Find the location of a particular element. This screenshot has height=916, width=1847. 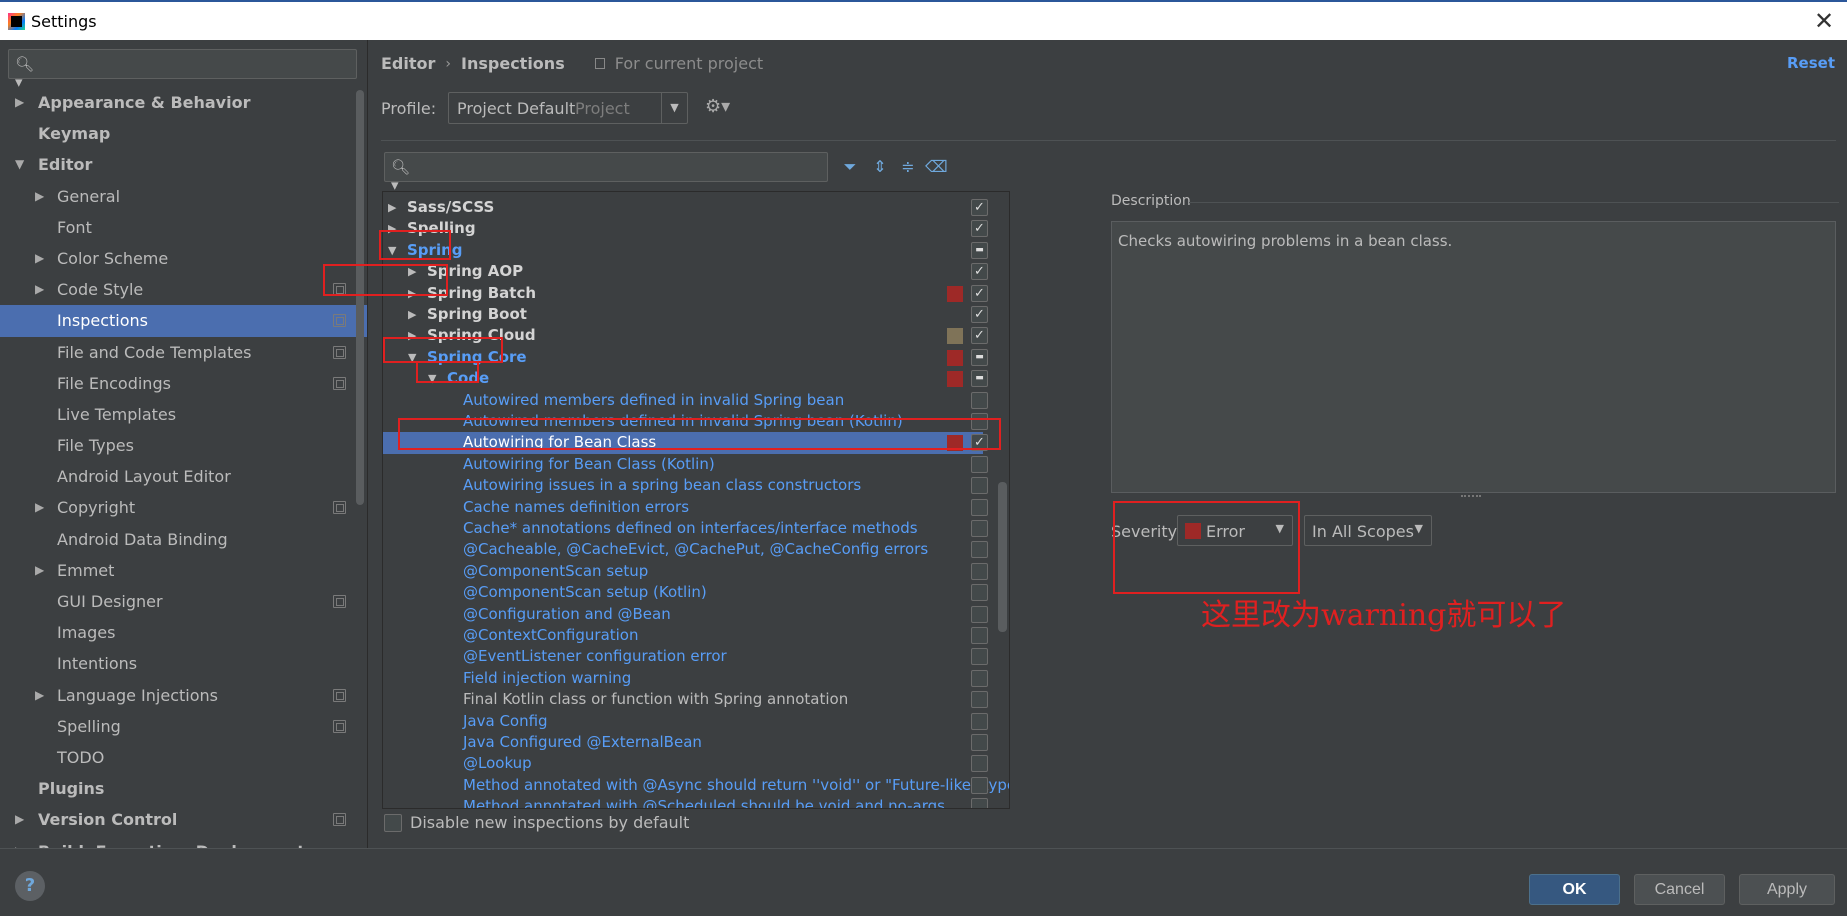

sidebar-item: GUI Designer is located at coordinates (183, 601).